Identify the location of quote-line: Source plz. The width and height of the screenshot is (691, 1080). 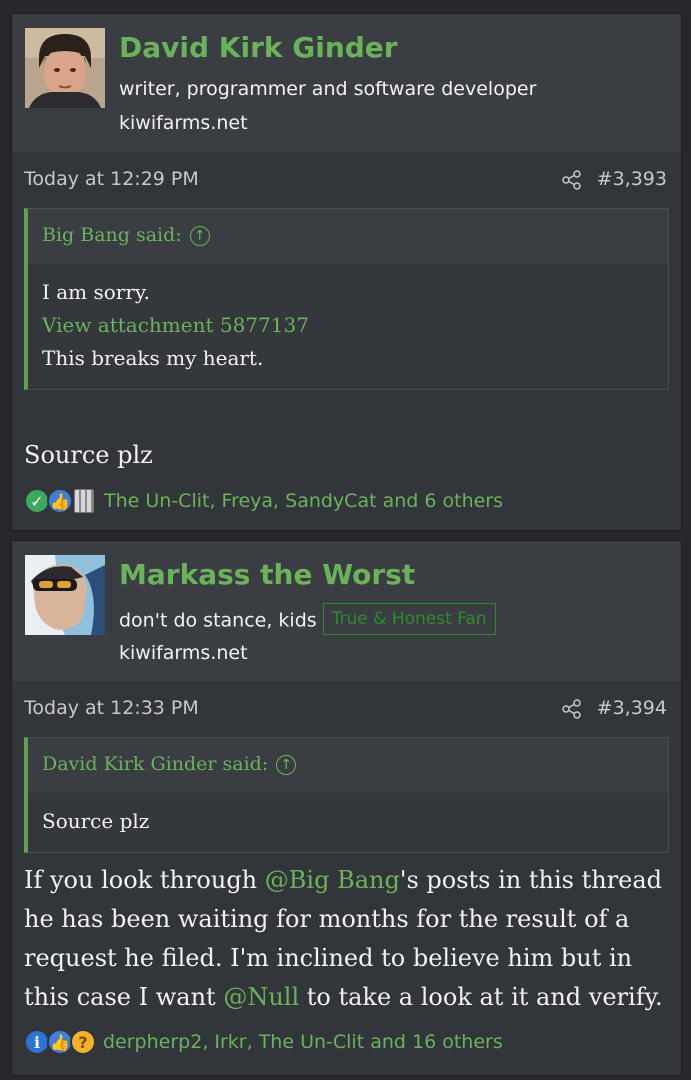
(96, 821).